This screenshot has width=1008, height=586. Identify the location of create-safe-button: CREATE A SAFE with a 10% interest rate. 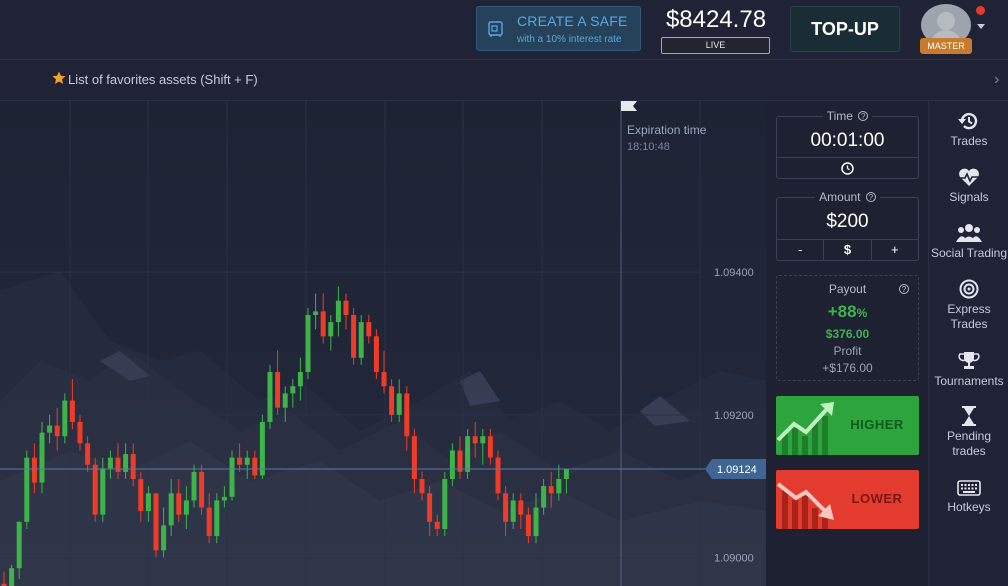
(558, 28).